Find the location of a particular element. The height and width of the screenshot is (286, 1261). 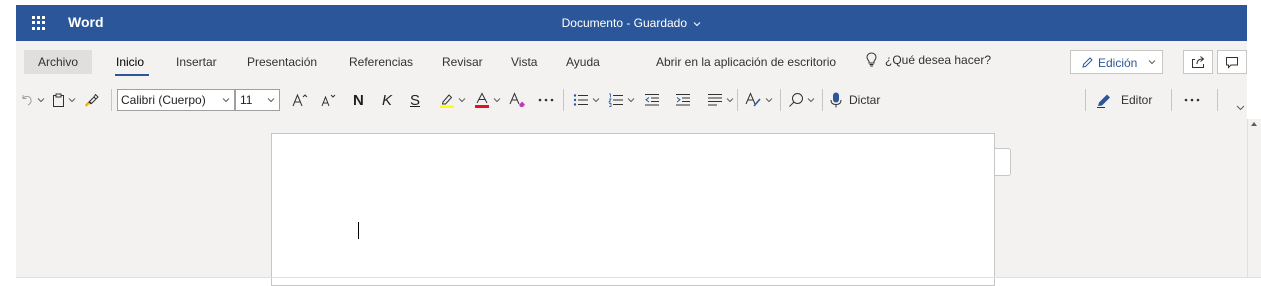

editing-mode-label: Edición is located at coordinates (1118, 63).